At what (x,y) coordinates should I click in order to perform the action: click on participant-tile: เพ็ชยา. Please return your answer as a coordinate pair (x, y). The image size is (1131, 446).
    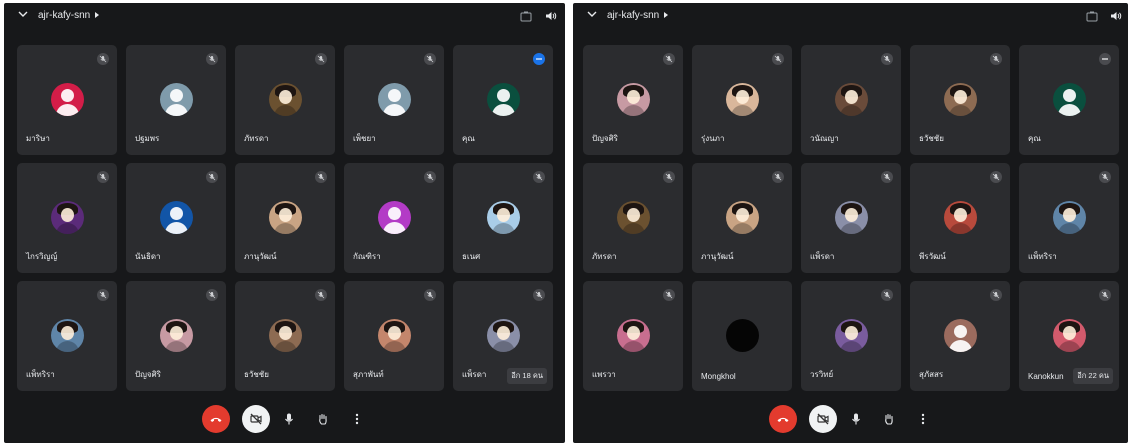
    Looking at the image, I should click on (394, 100).